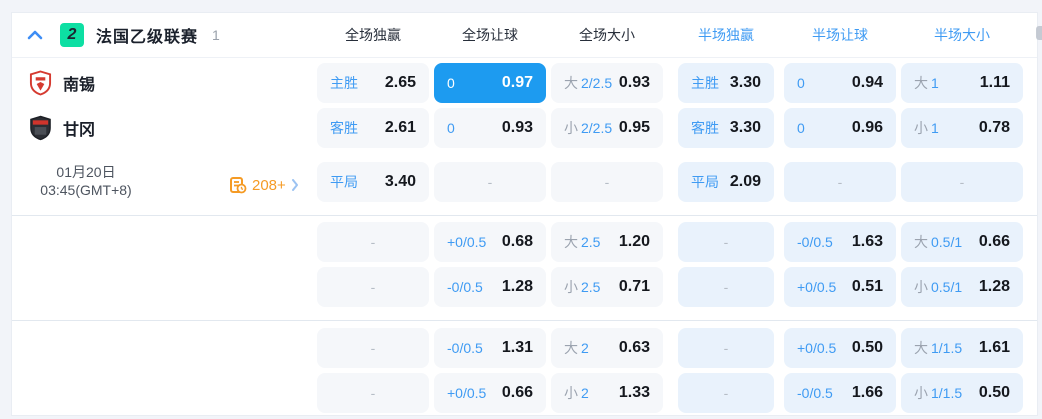 The image size is (1042, 419). I want to click on odds-value: 0.50, so click(994, 392).